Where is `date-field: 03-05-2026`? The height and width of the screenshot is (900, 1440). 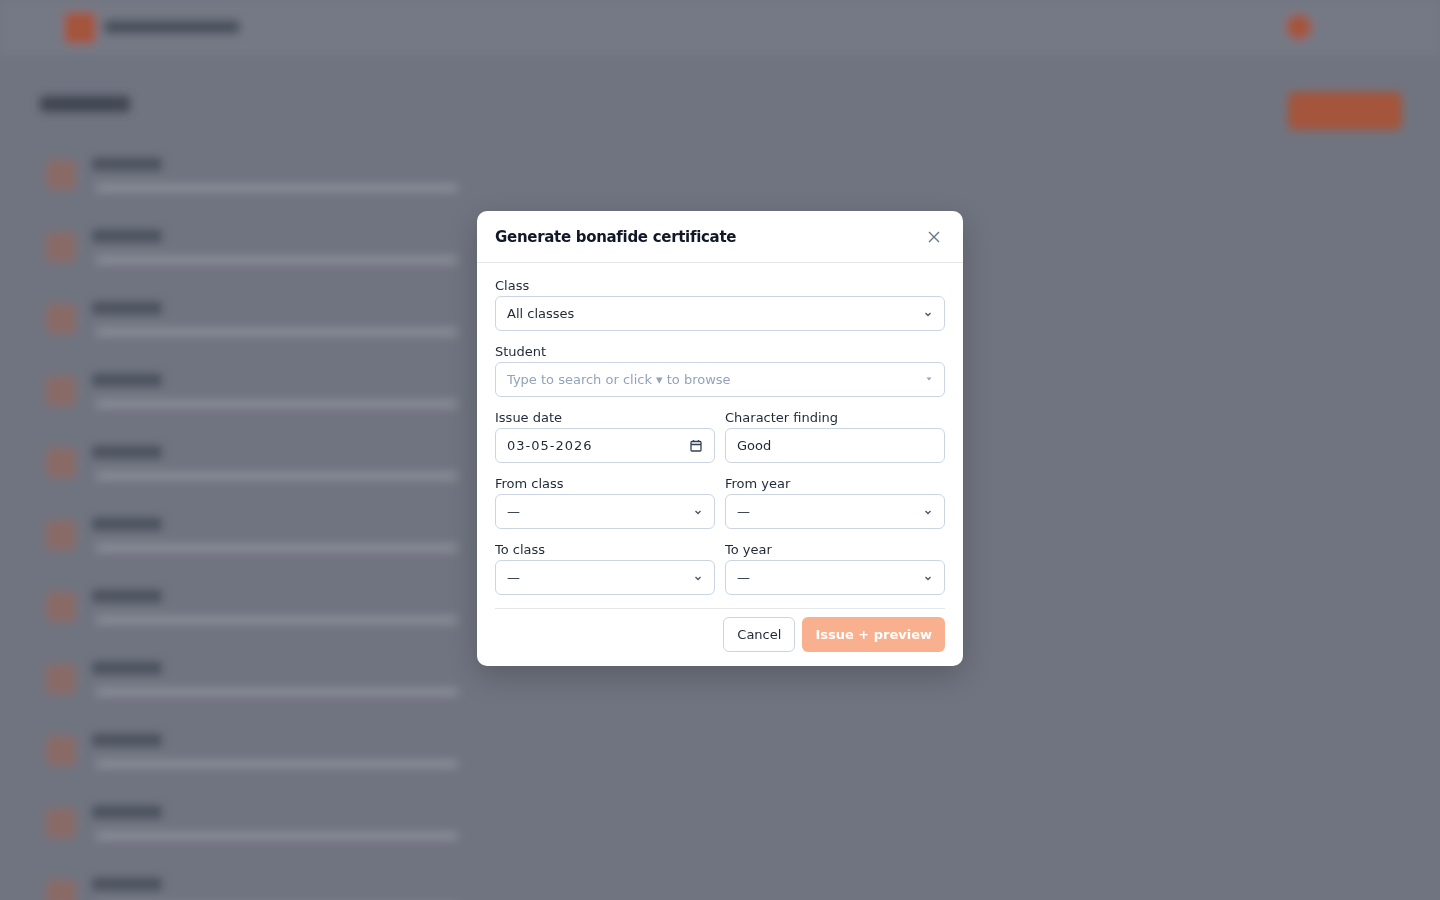
date-field: 03-05-2026 is located at coordinates (605, 445).